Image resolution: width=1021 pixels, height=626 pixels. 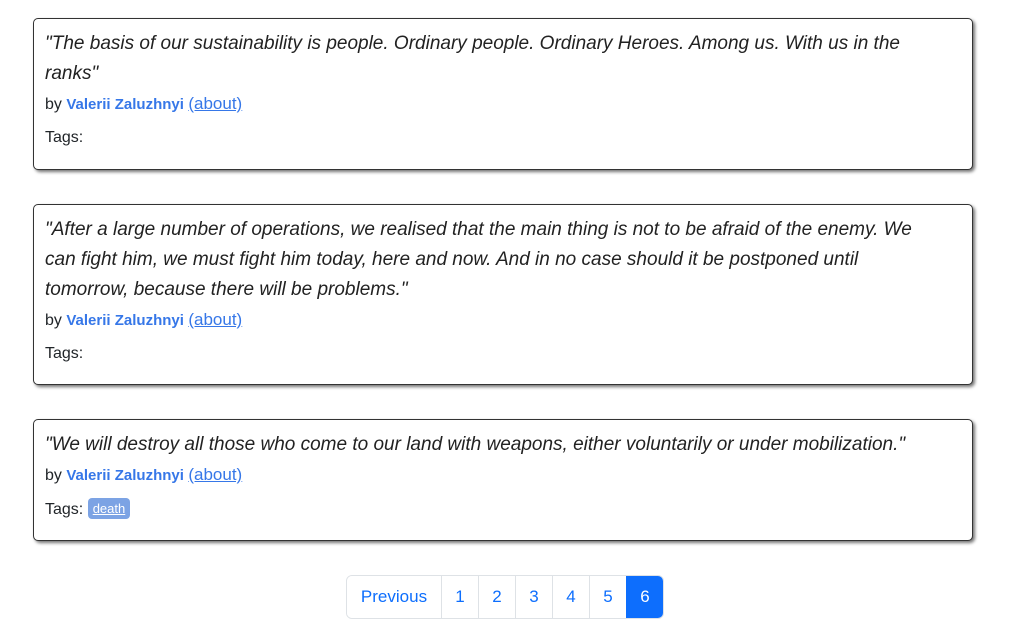 What do you see at coordinates (496, 597) in the screenshot?
I see `page-2-button: 2` at bounding box center [496, 597].